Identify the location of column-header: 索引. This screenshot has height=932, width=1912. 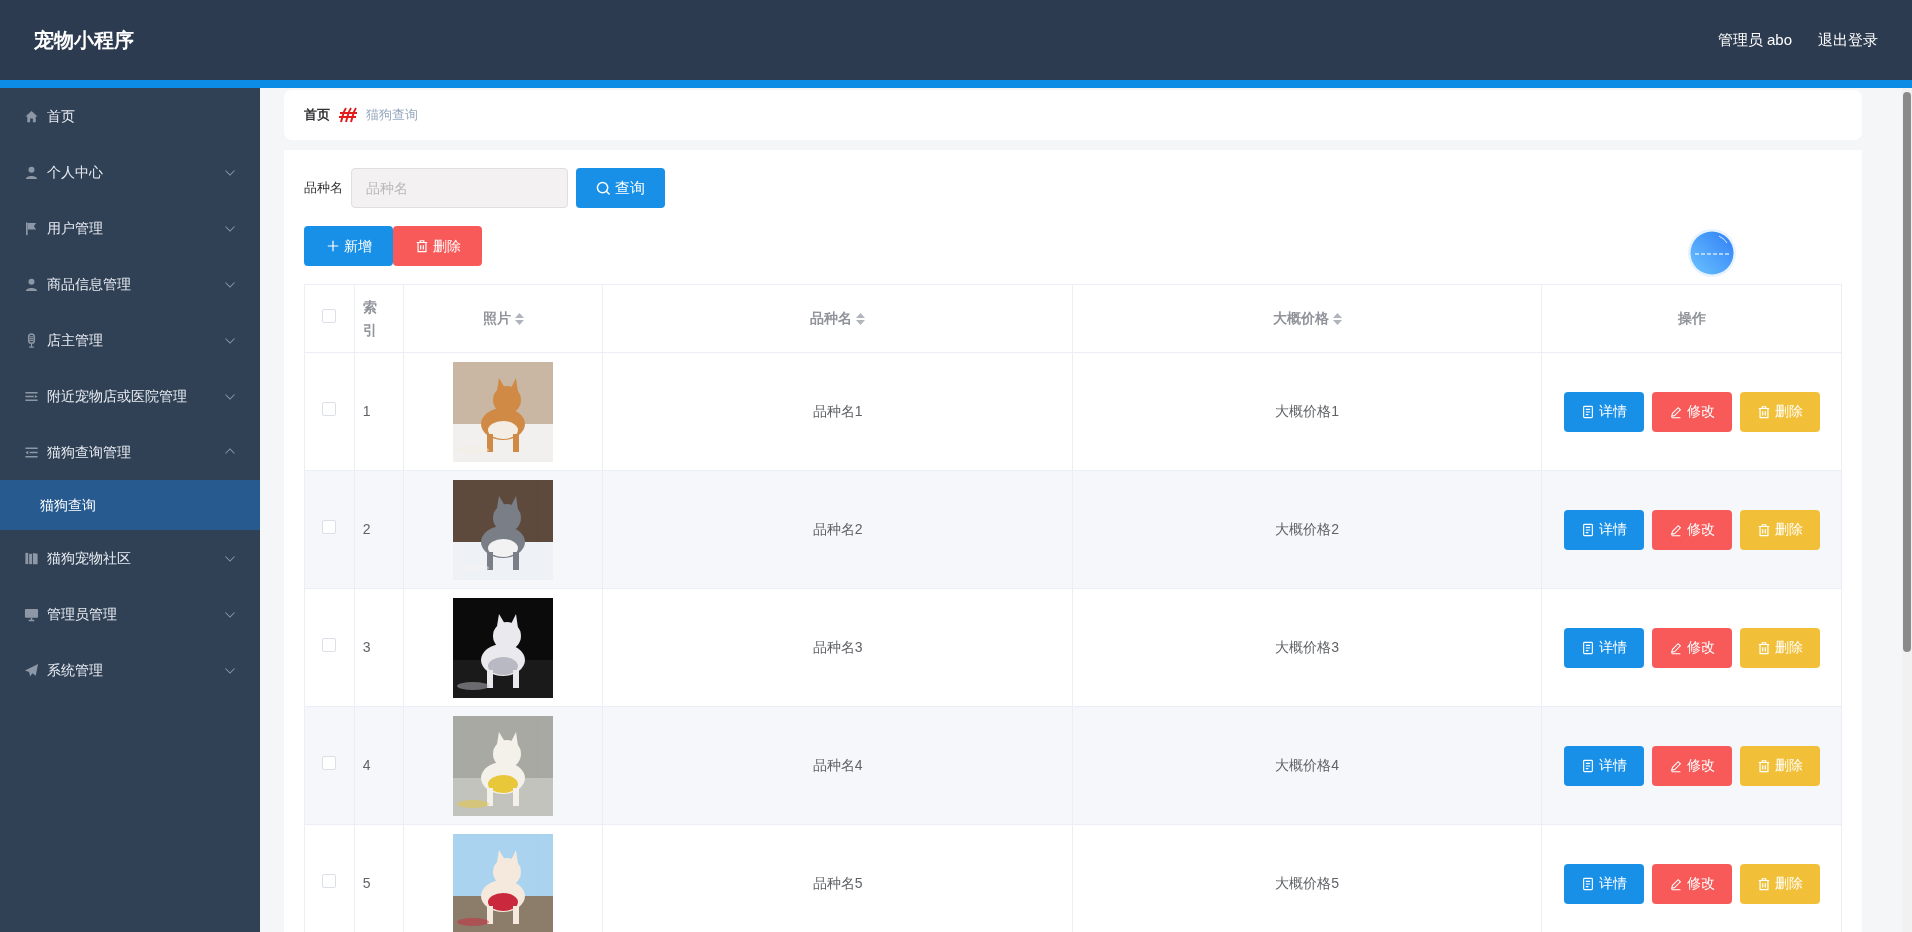
(369, 319).